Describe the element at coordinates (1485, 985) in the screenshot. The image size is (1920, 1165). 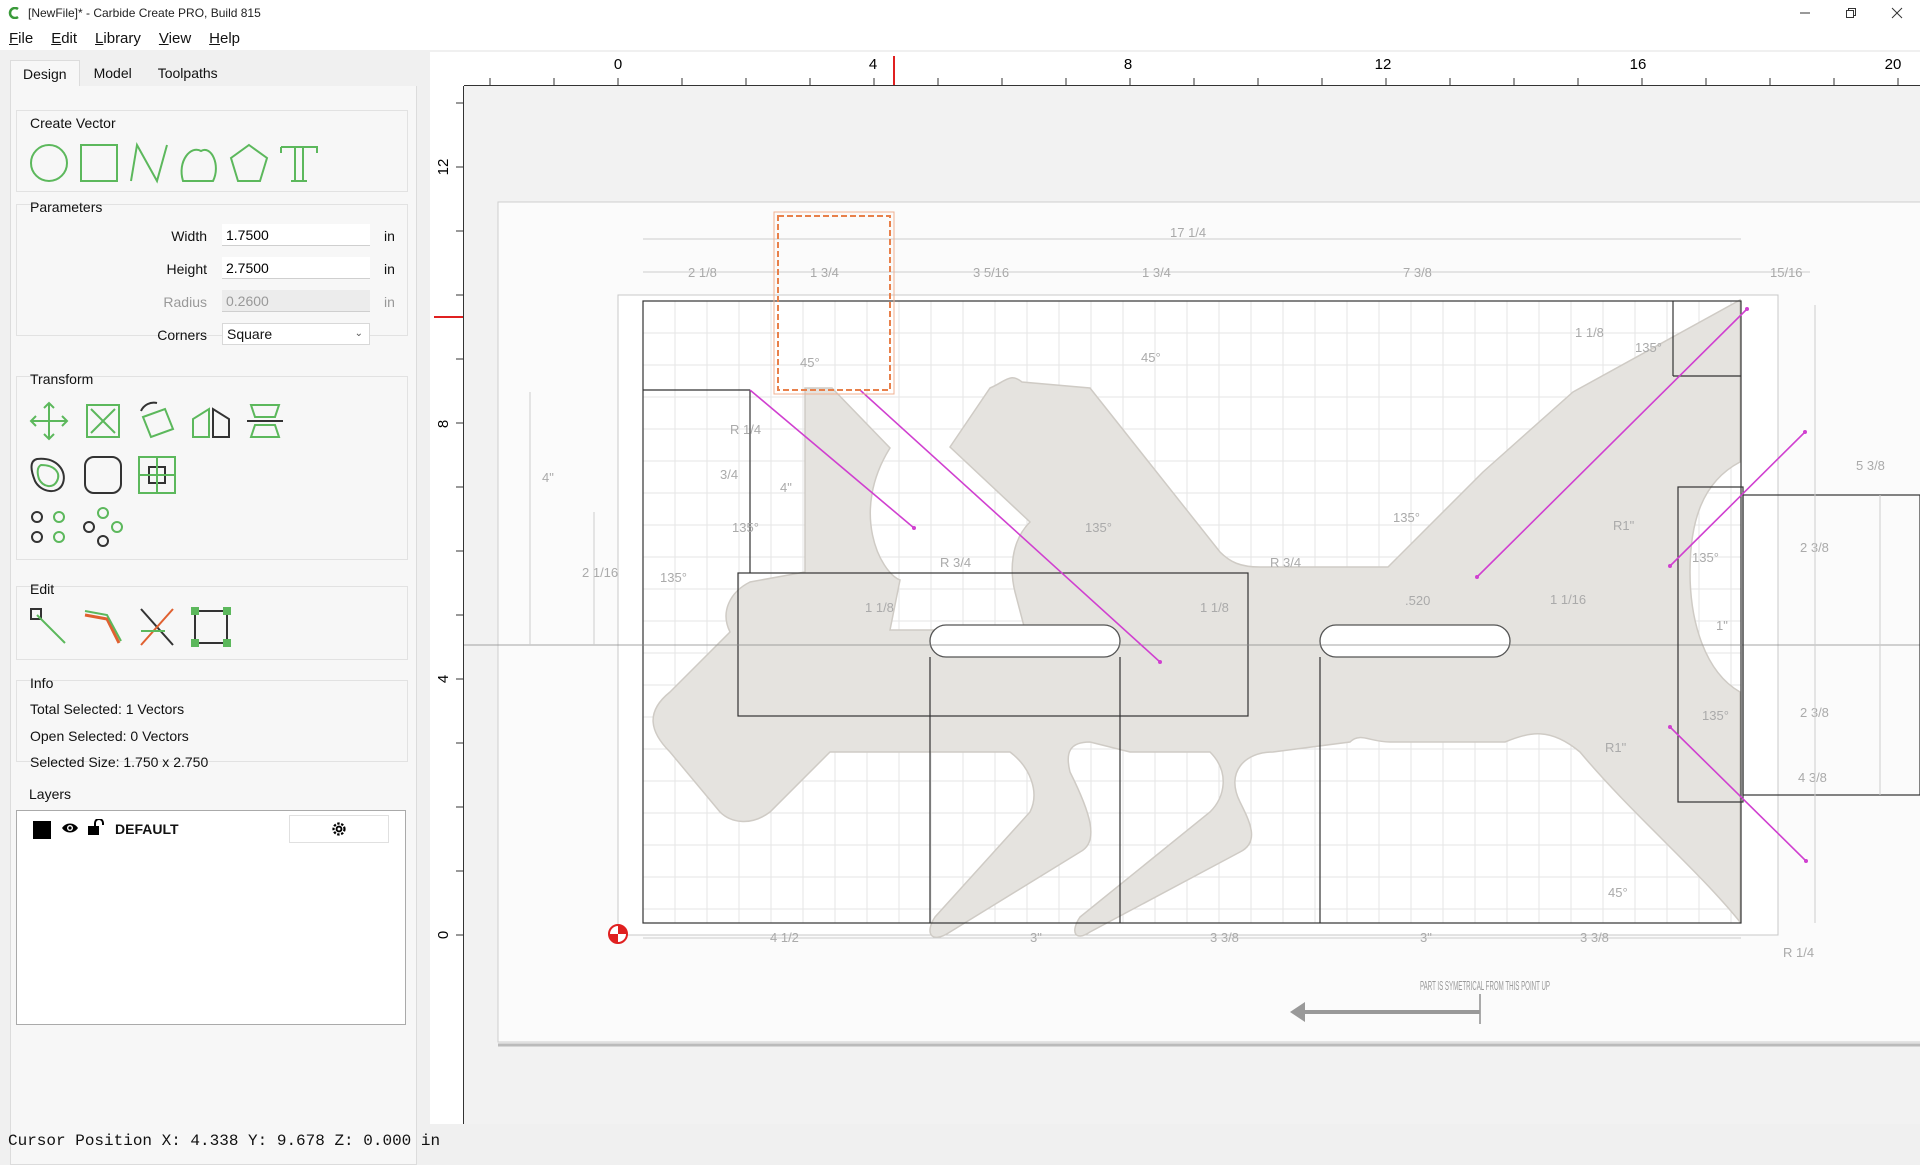
I see `svg-text:PART IS SYMETRICAL FROM THIS P: PART IS SYMETRICAL FROM THIS POINT UP` at that location.